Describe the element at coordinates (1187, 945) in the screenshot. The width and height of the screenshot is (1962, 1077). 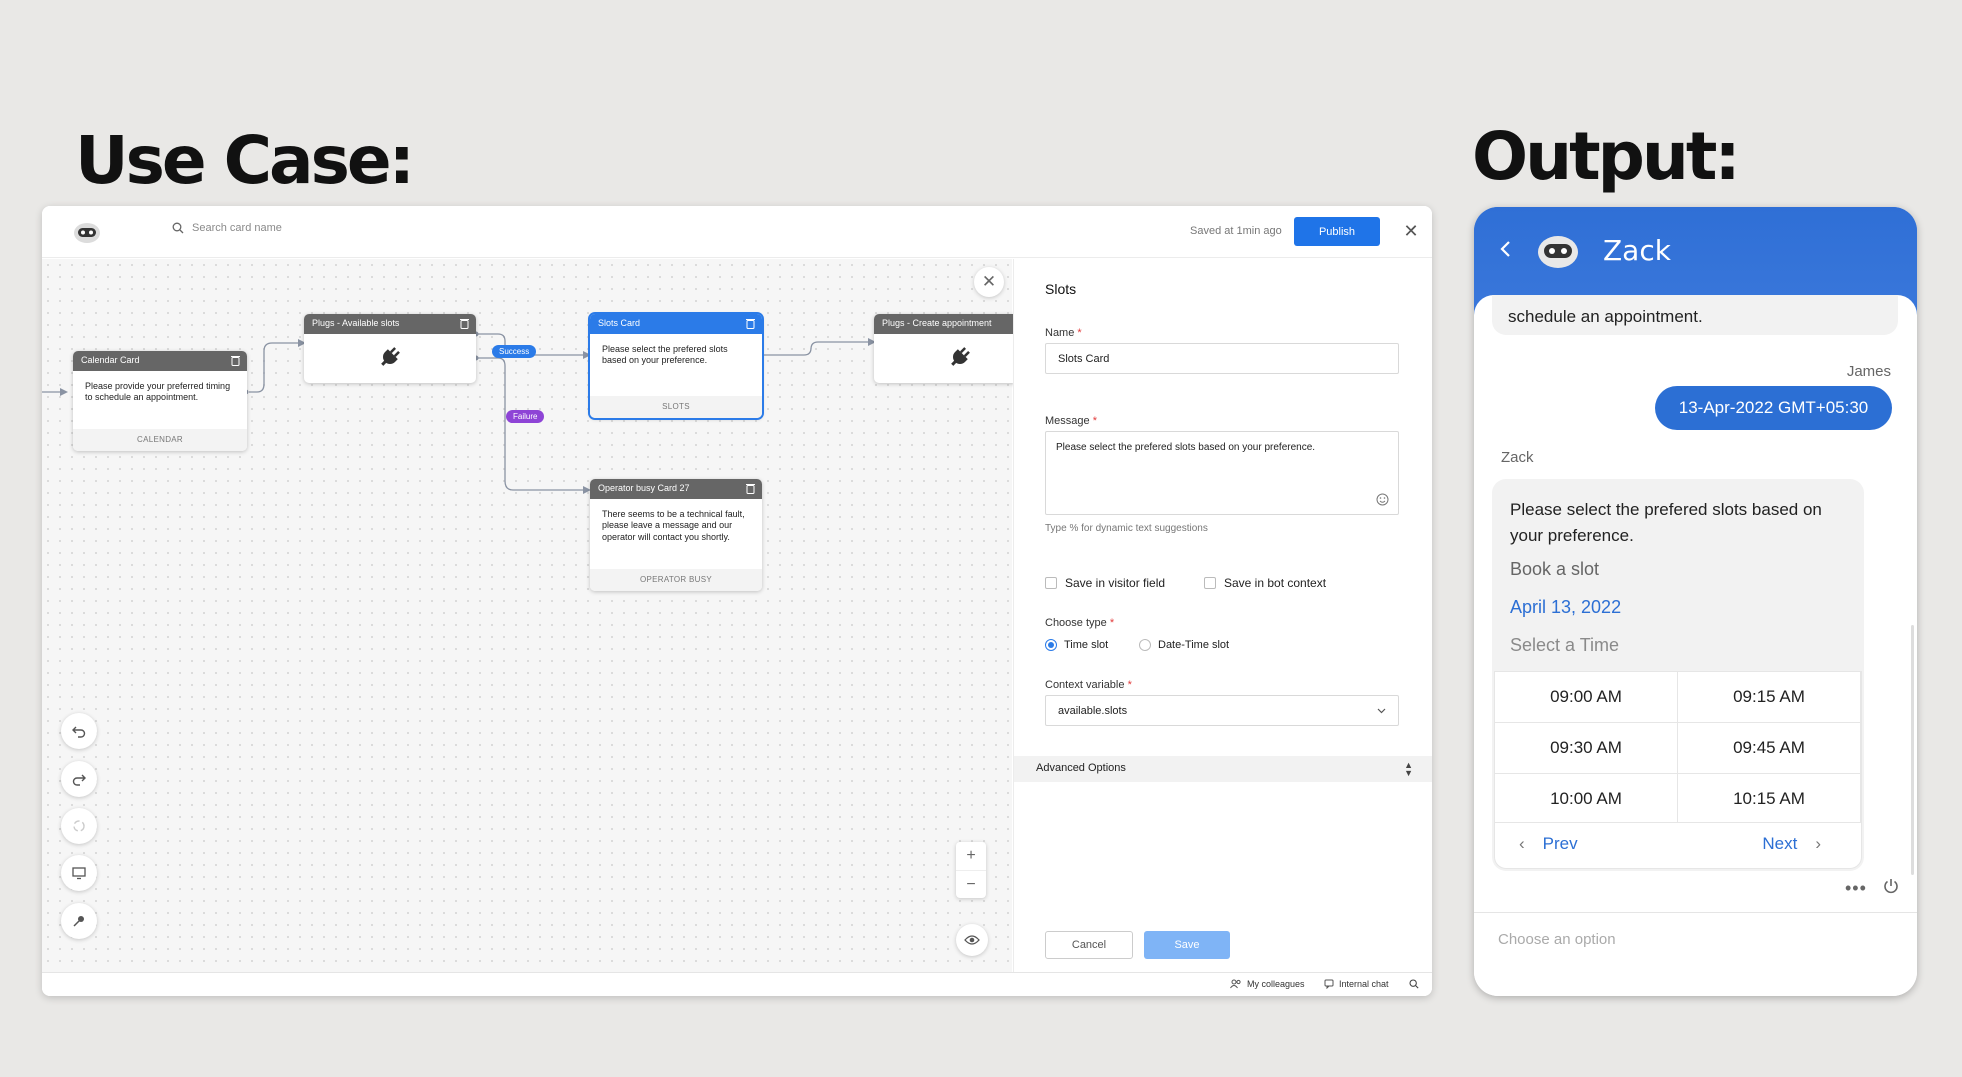
I see `save-button: Save` at that location.